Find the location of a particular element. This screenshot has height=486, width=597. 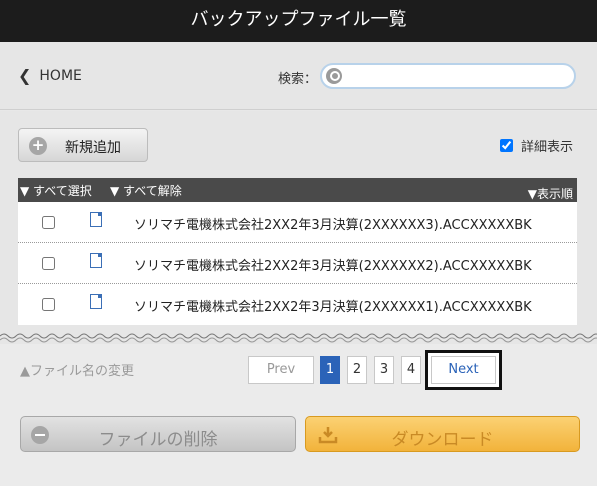

delete-file-label: ファイルの削除 is located at coordinates (158, 440).